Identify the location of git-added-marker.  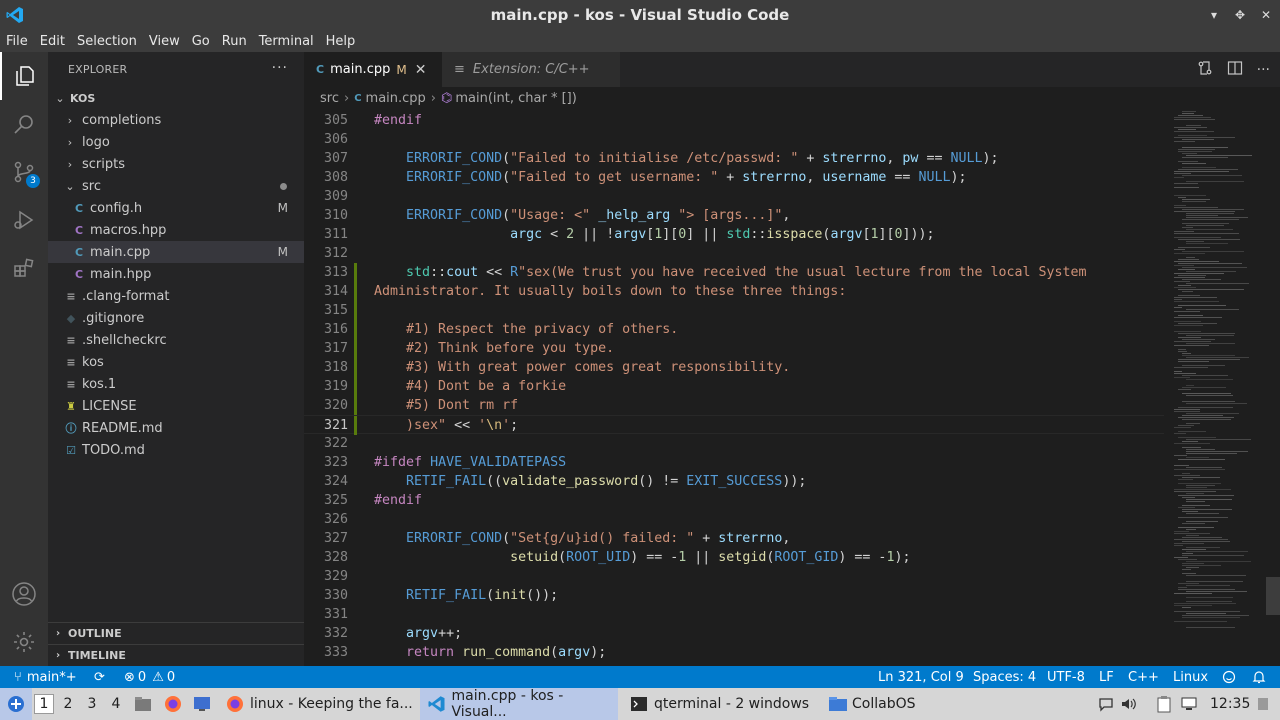
(355, 310).